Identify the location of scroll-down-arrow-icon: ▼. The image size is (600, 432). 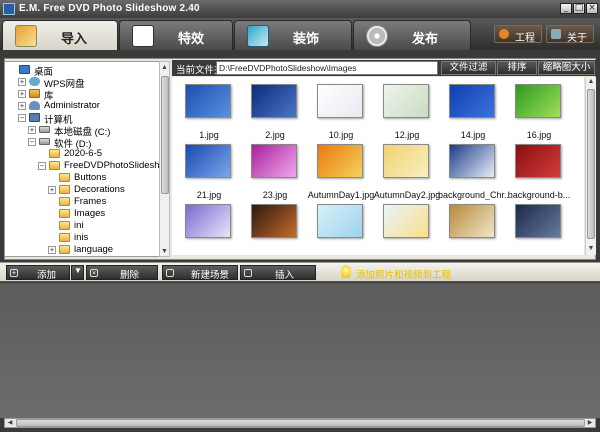
(164, 251).